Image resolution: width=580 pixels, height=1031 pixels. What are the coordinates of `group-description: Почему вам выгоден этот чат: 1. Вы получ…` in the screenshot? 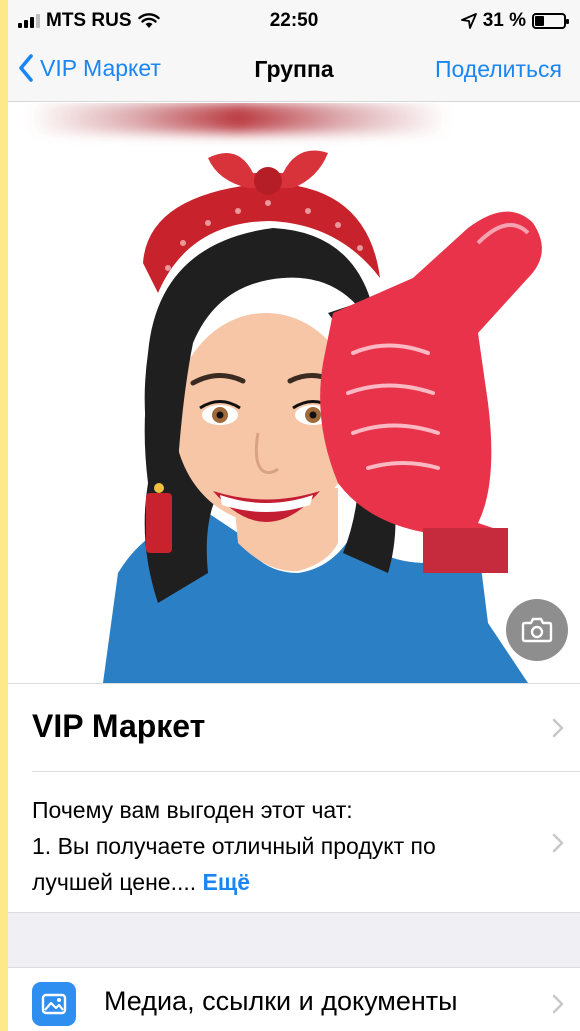 It's located at (282, 846).